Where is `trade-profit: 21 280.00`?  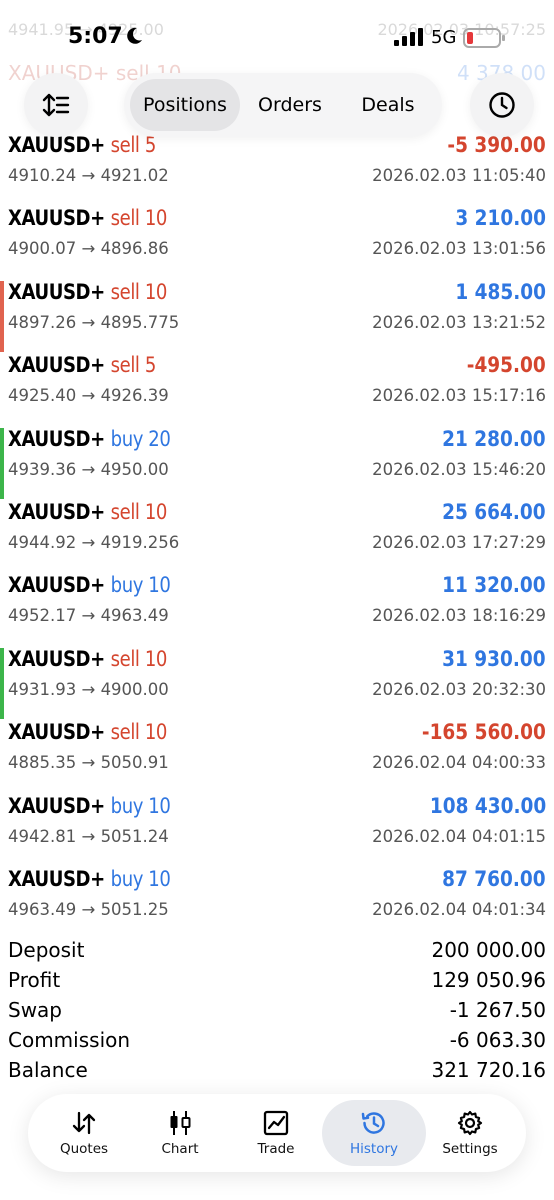 trade-profit: 21 280.00 is located at coordinates (494, 438).